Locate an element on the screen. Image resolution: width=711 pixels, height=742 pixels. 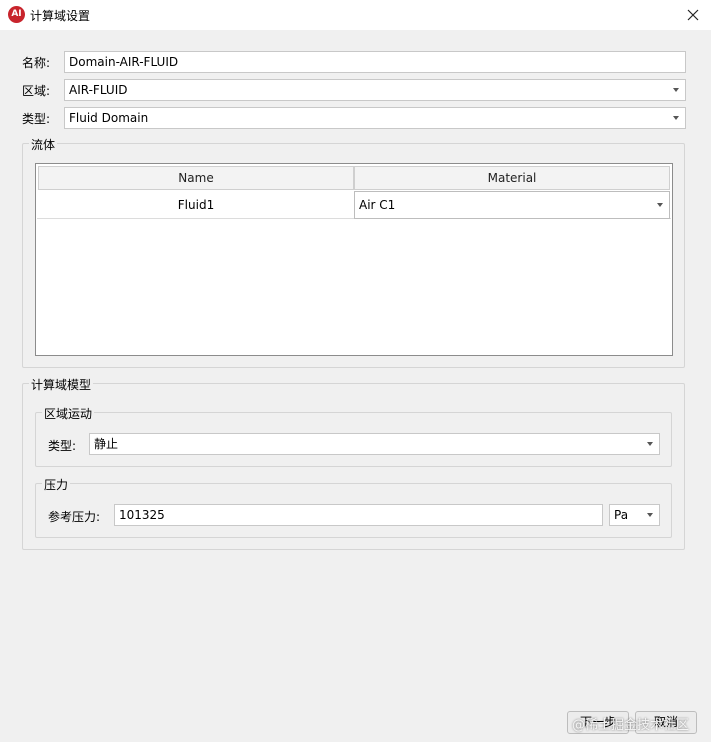
region-select-value: AIR-FLUID is located at coordinates (98, 90).